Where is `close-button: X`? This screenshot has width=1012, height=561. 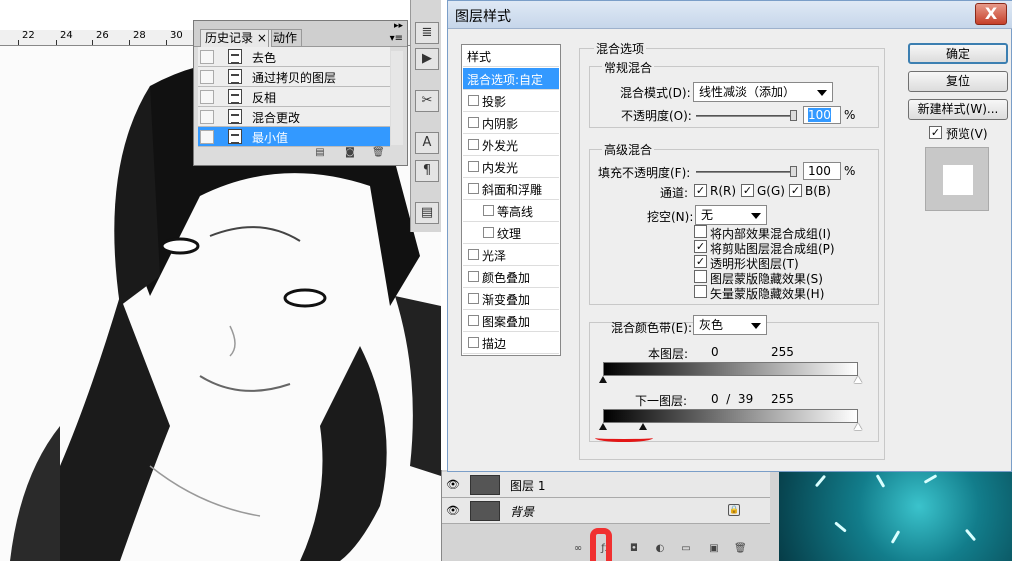
close-button: X is located at coordinates (991, 14).